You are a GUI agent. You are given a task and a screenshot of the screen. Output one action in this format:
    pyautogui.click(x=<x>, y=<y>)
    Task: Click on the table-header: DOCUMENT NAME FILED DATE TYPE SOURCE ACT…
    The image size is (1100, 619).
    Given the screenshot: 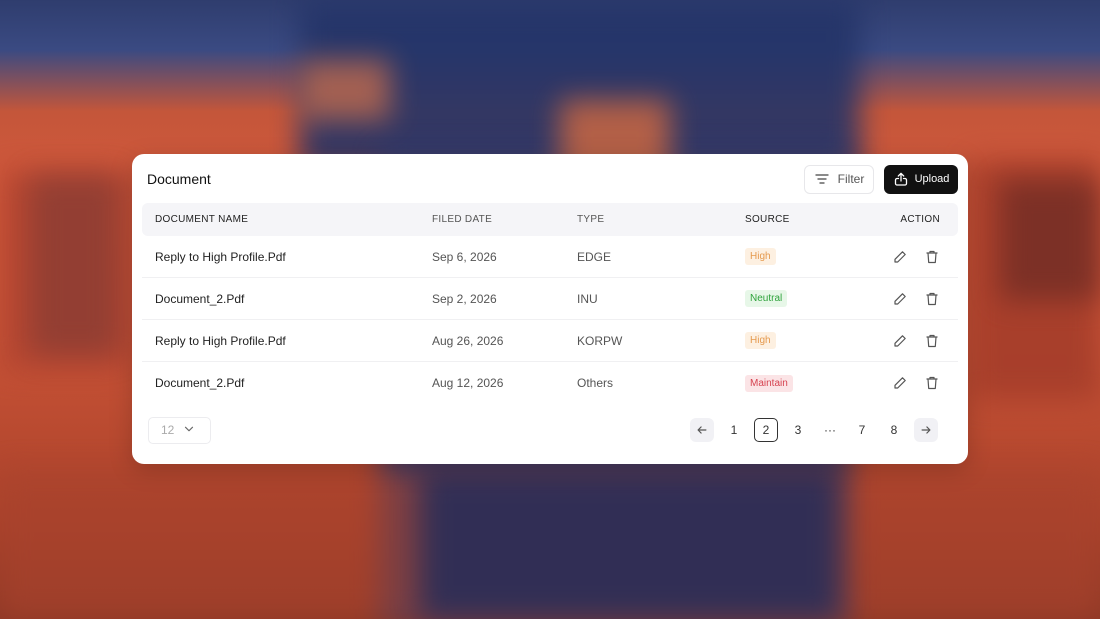 What is the action you would take?
    pyautogui.click(x=550, y=219)
    